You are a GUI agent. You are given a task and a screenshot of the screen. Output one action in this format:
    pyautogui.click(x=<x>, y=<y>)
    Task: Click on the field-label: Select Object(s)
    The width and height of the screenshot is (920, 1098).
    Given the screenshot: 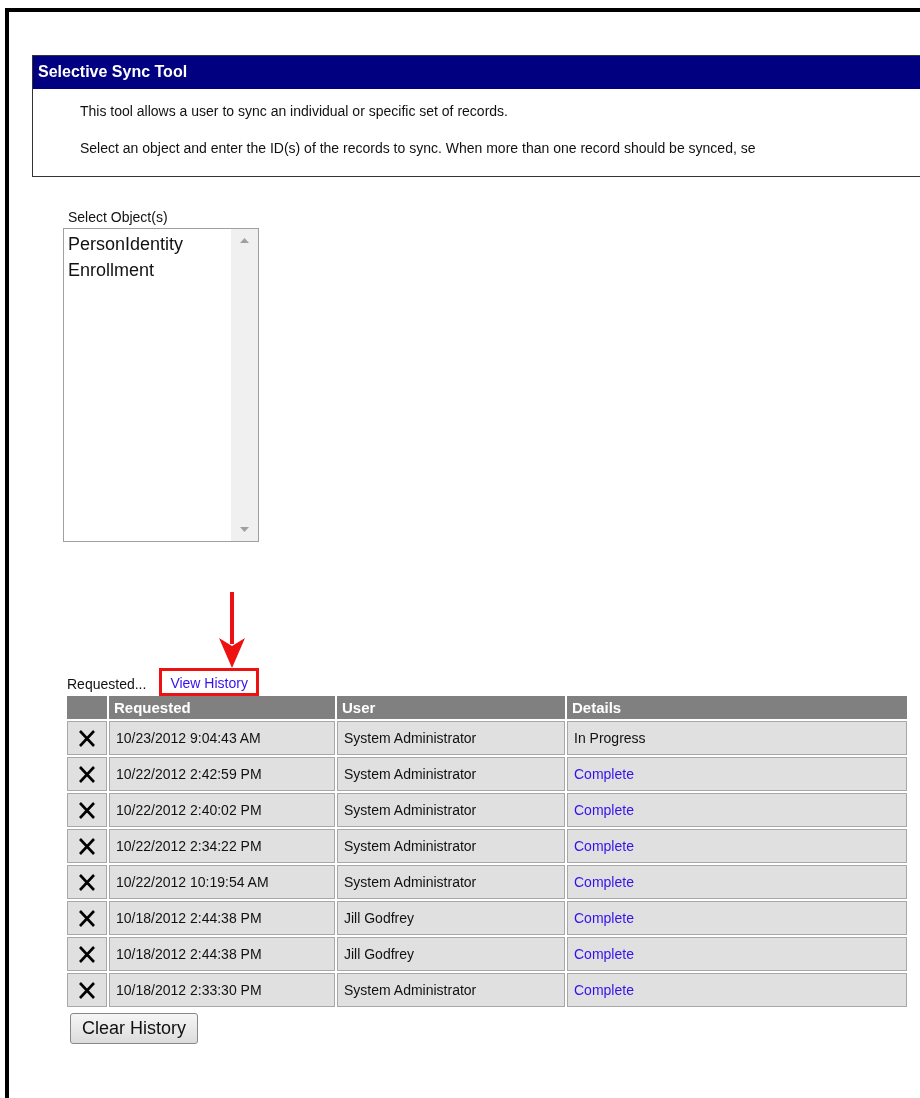 What is the action you would take?
    pyautogui.click(x=118, y=217)
    